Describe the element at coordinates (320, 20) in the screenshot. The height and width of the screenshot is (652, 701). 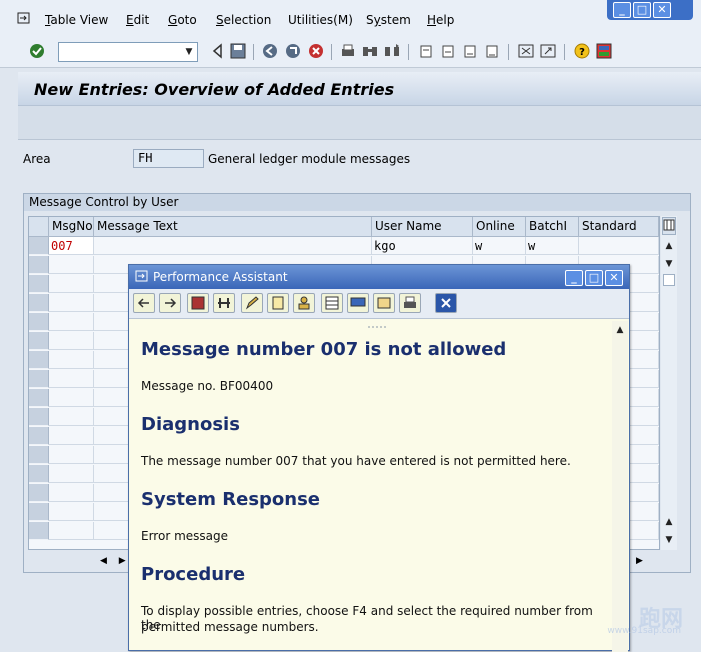
I see `menu-utilities: Utilities(M)` at that location.